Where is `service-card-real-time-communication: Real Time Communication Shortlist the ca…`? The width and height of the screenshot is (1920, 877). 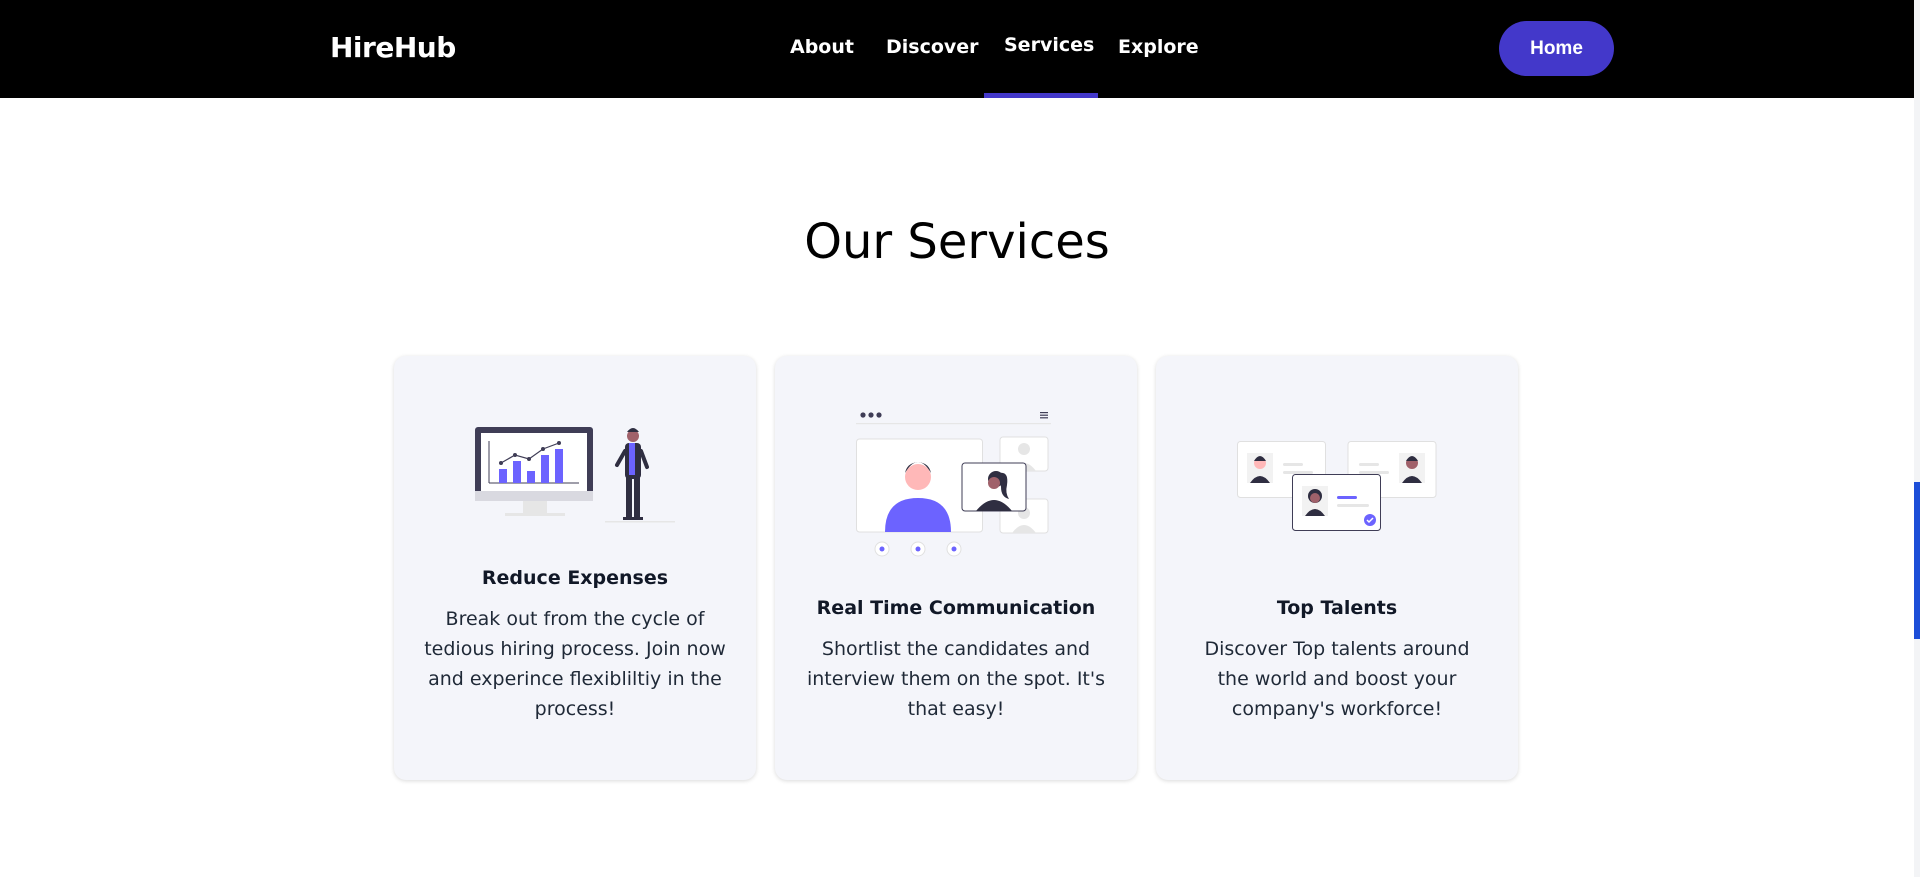 service-card-real-time-communication: Real Time Communication Shortlist the ca… is located at coordinates (956, 568).